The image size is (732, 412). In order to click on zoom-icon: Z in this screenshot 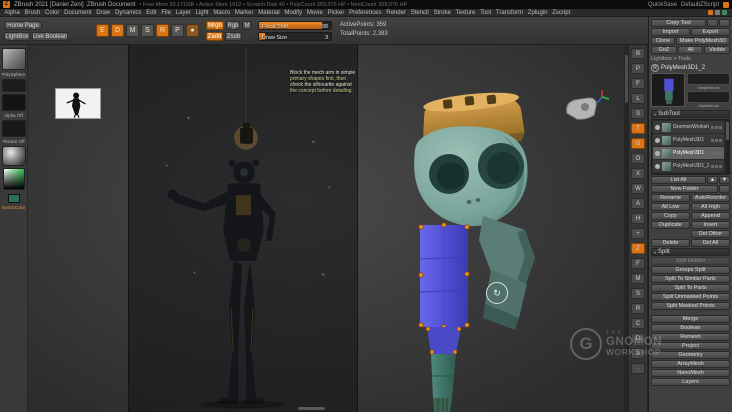, I will do `click(638, 248)`.